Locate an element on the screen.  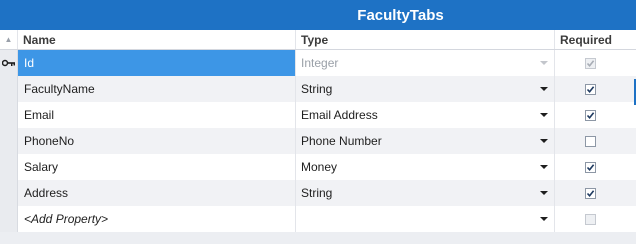
entity-title-bar: FacultyTabs is located at coordinates (318, 15).